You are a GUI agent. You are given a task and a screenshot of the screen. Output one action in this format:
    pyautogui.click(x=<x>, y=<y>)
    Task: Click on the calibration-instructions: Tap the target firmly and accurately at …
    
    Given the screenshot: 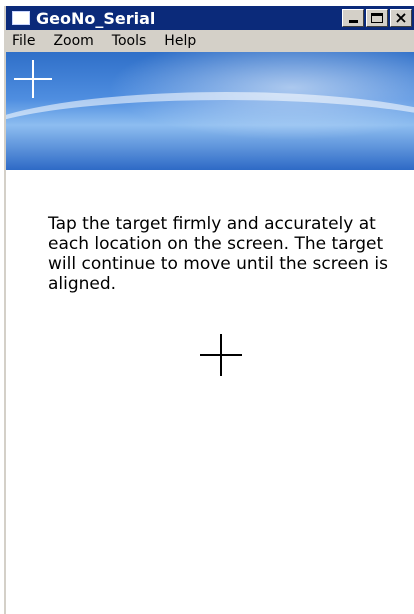 What is the action you would take?
    pyautogui.click(x=218, y=254)
    